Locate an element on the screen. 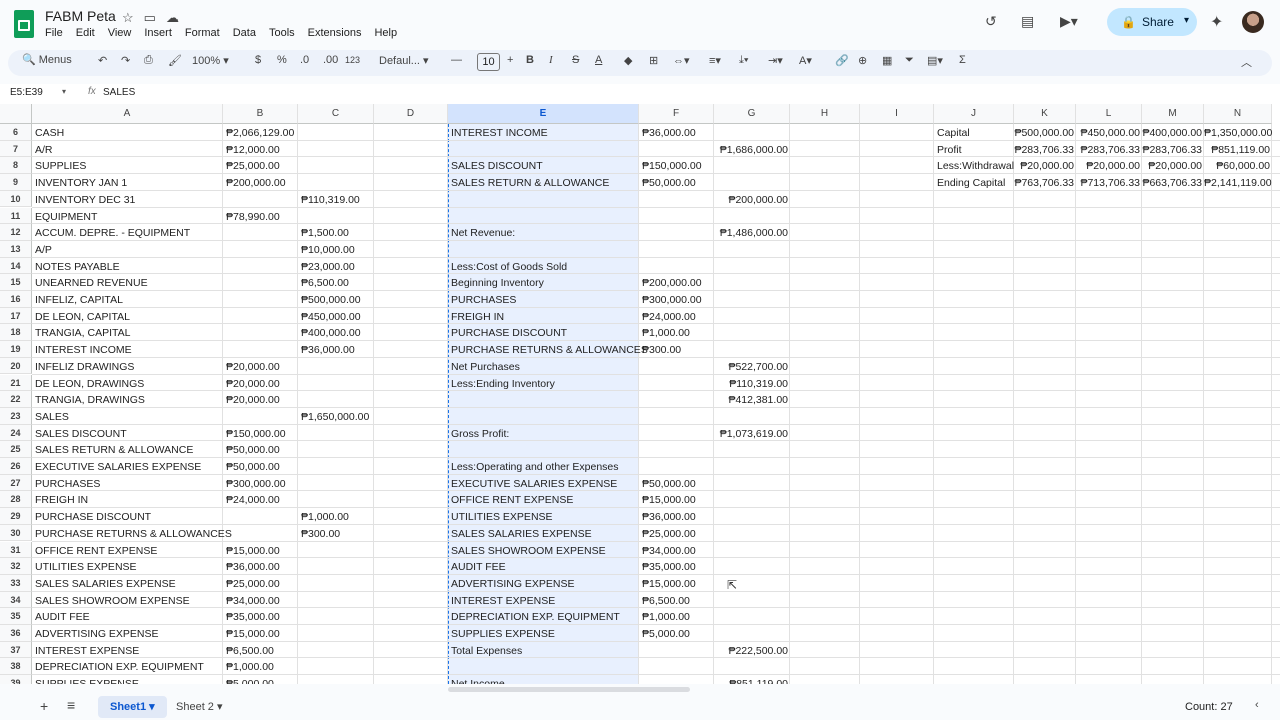 This screenshot has width=1280, height=720. cell-e34: INTEREST EXPENSE is located at coordinates (503, 601).